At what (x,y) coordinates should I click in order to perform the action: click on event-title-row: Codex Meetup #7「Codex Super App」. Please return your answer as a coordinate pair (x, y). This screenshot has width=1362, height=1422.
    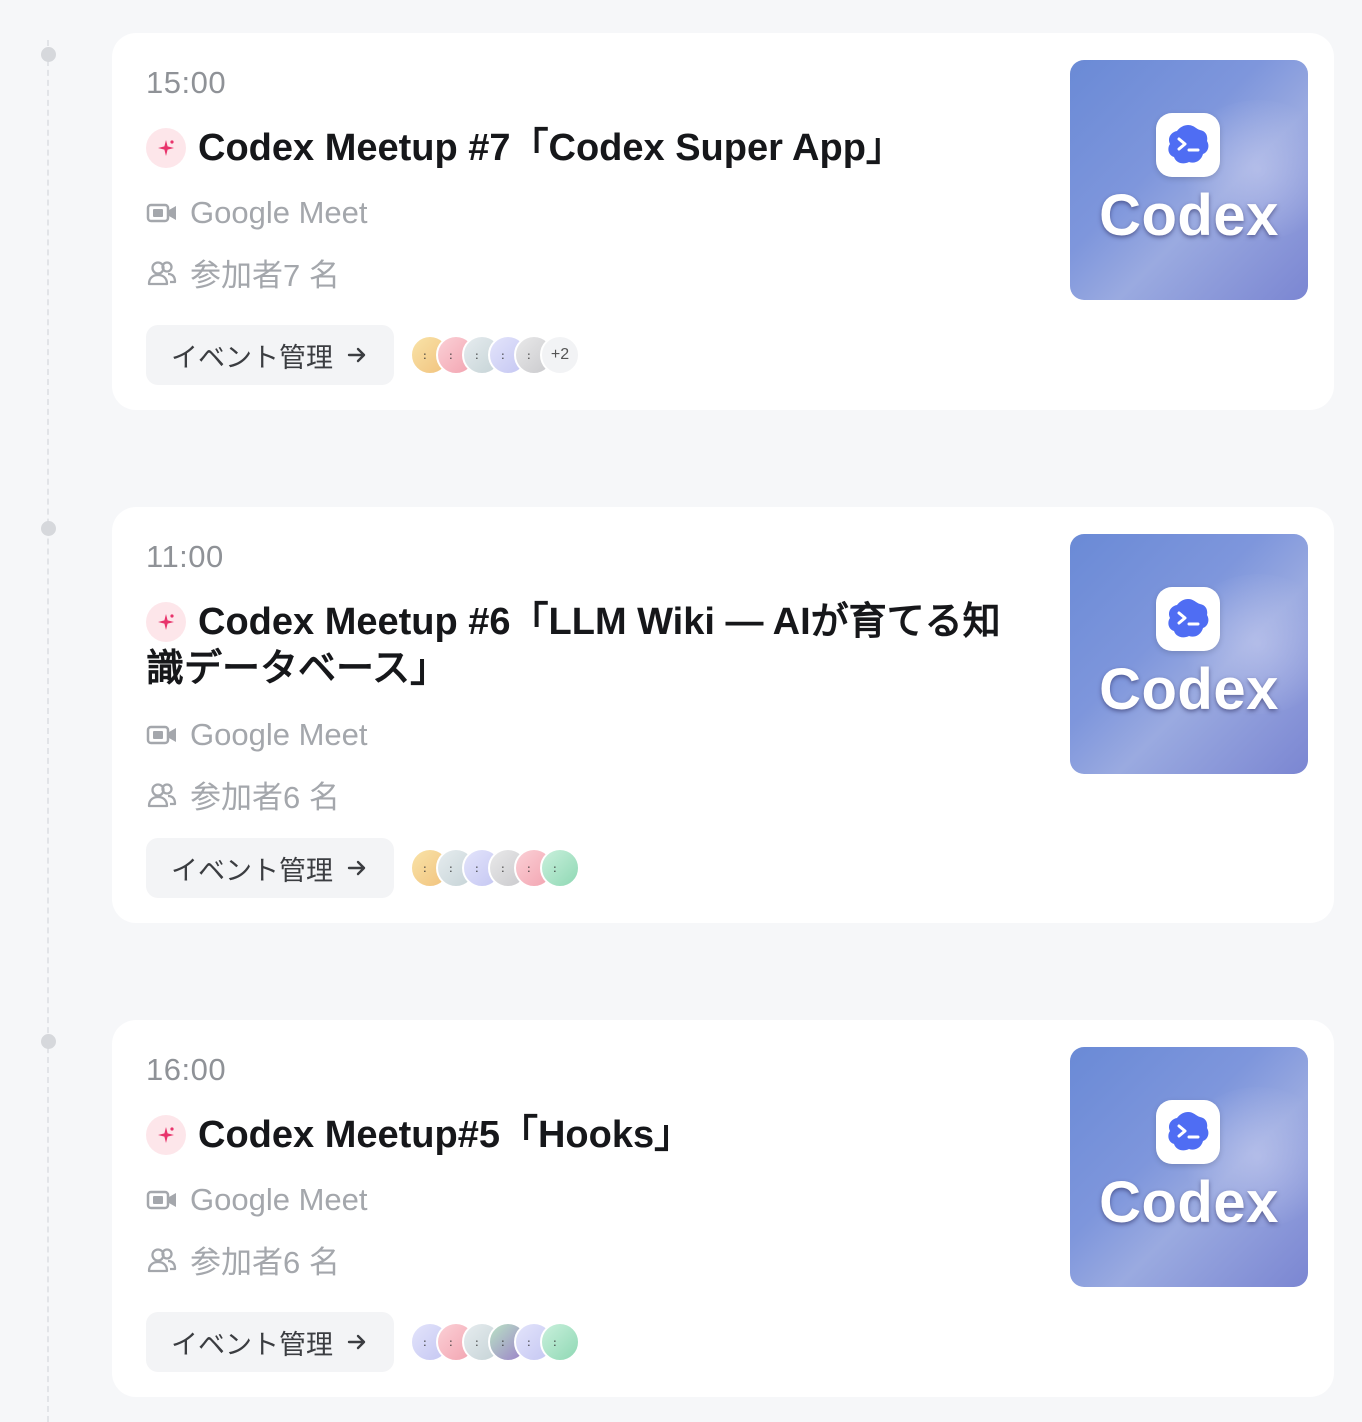
    Looking at the image, I should click on (586, 148).